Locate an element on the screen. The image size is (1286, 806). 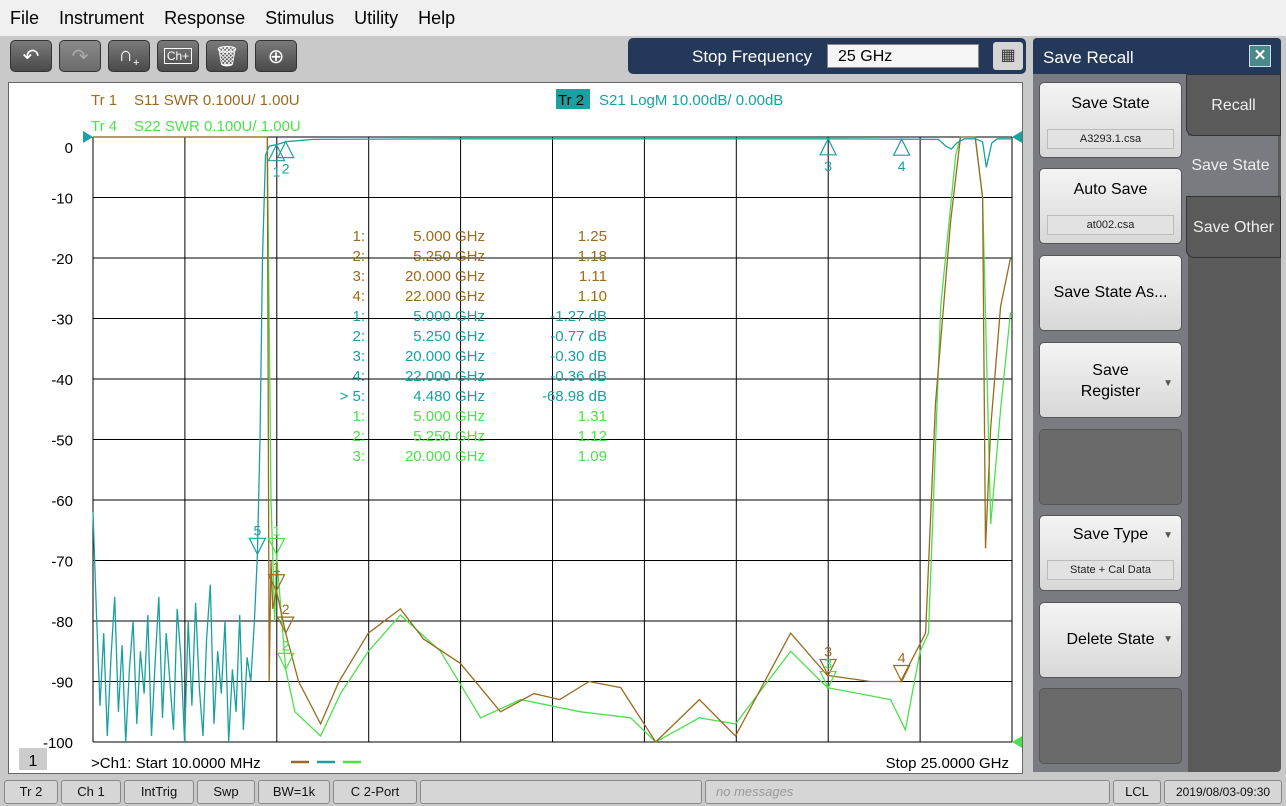
delete-state-button: Delete State ▼ is located at coordinates (1110, 640).